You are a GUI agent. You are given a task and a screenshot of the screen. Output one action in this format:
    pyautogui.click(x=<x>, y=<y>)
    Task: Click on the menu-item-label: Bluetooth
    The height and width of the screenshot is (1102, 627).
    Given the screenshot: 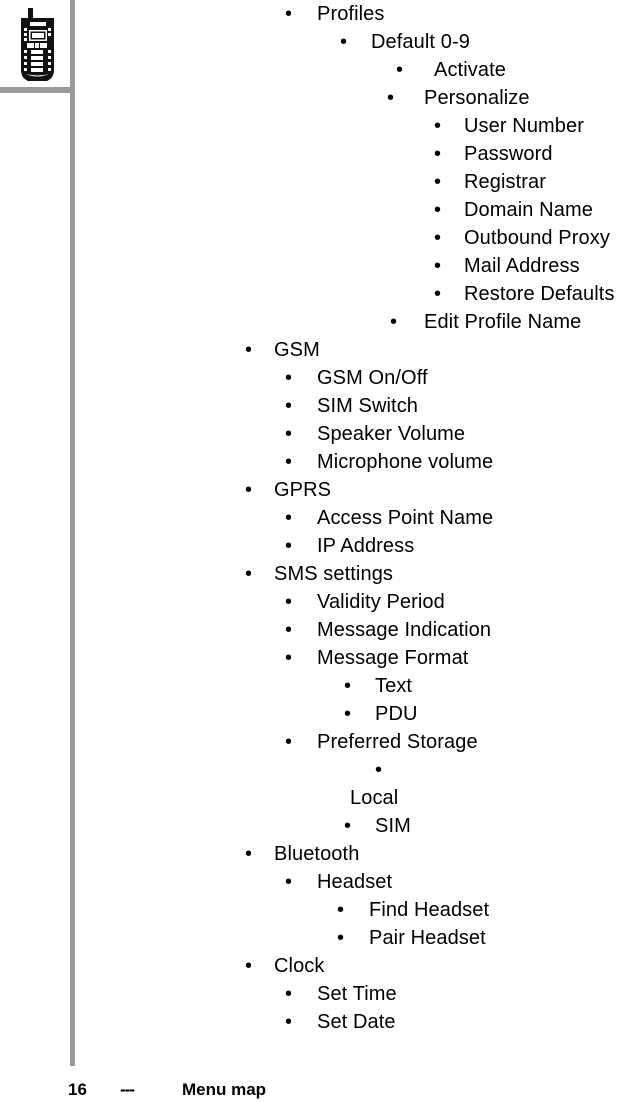 What is the action you would take?
    pyautogui.click(x=317, y=854)
    